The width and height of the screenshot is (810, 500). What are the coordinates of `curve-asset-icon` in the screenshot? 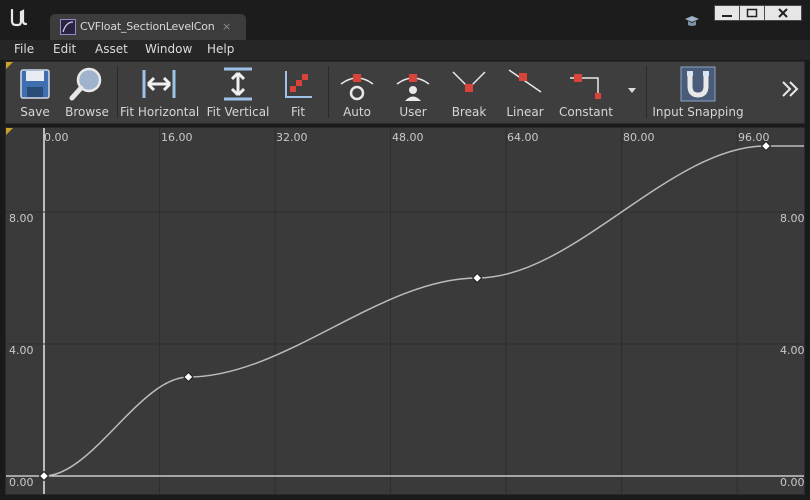 It's located at (68, 27).